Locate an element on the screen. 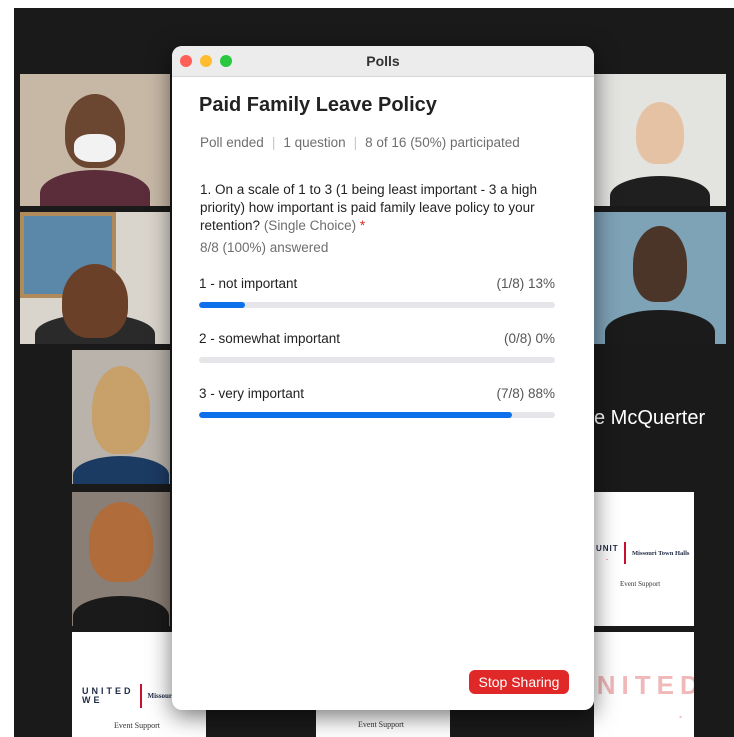 The image size is (734, 737). video-tile-name-only: e McQuerter is located at coordinates (664, 417).